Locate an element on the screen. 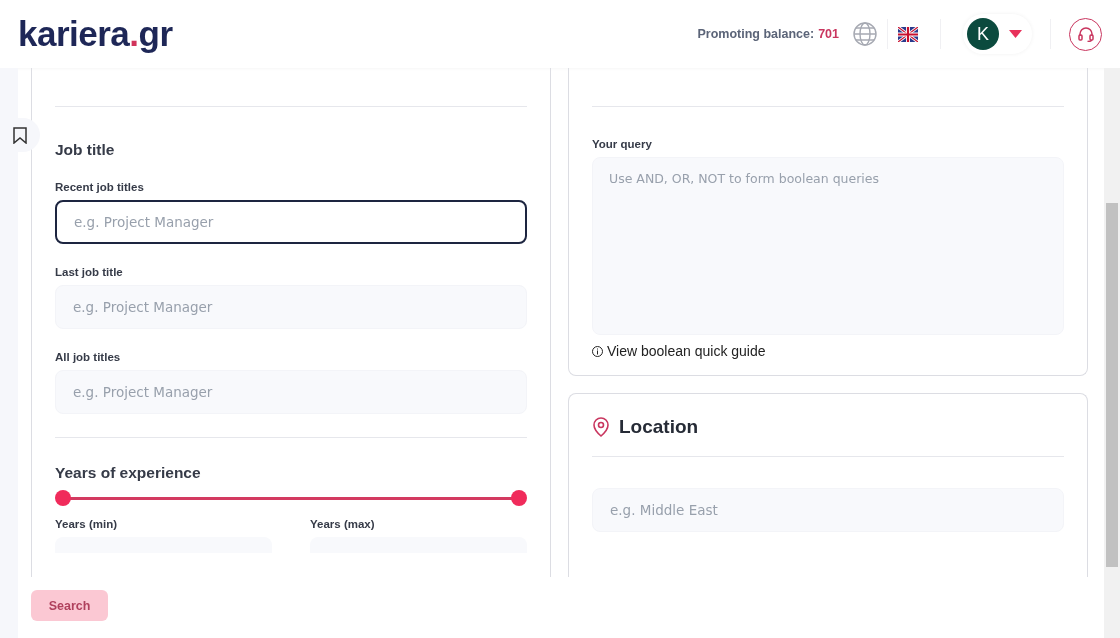  field-label: Recent job titles is located at coordinates (100, 187).